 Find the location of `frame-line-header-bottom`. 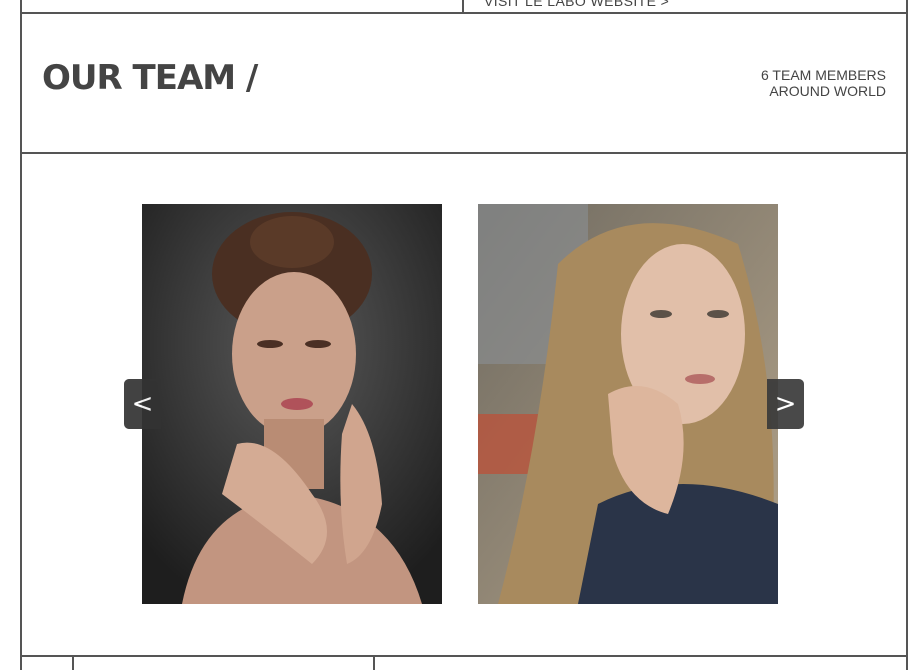

frame-line-header-bottom is located at coordinates (464, 153).